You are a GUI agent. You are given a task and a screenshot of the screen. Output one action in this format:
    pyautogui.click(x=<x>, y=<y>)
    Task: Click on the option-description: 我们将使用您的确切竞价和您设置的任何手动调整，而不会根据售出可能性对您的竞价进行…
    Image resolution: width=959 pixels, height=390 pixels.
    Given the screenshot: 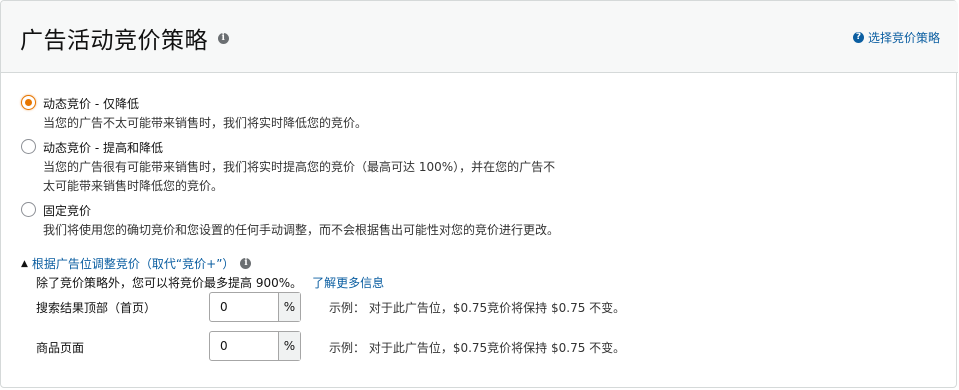 What is the action you would take?
    pyautogui.click(x=333, y=230)
    